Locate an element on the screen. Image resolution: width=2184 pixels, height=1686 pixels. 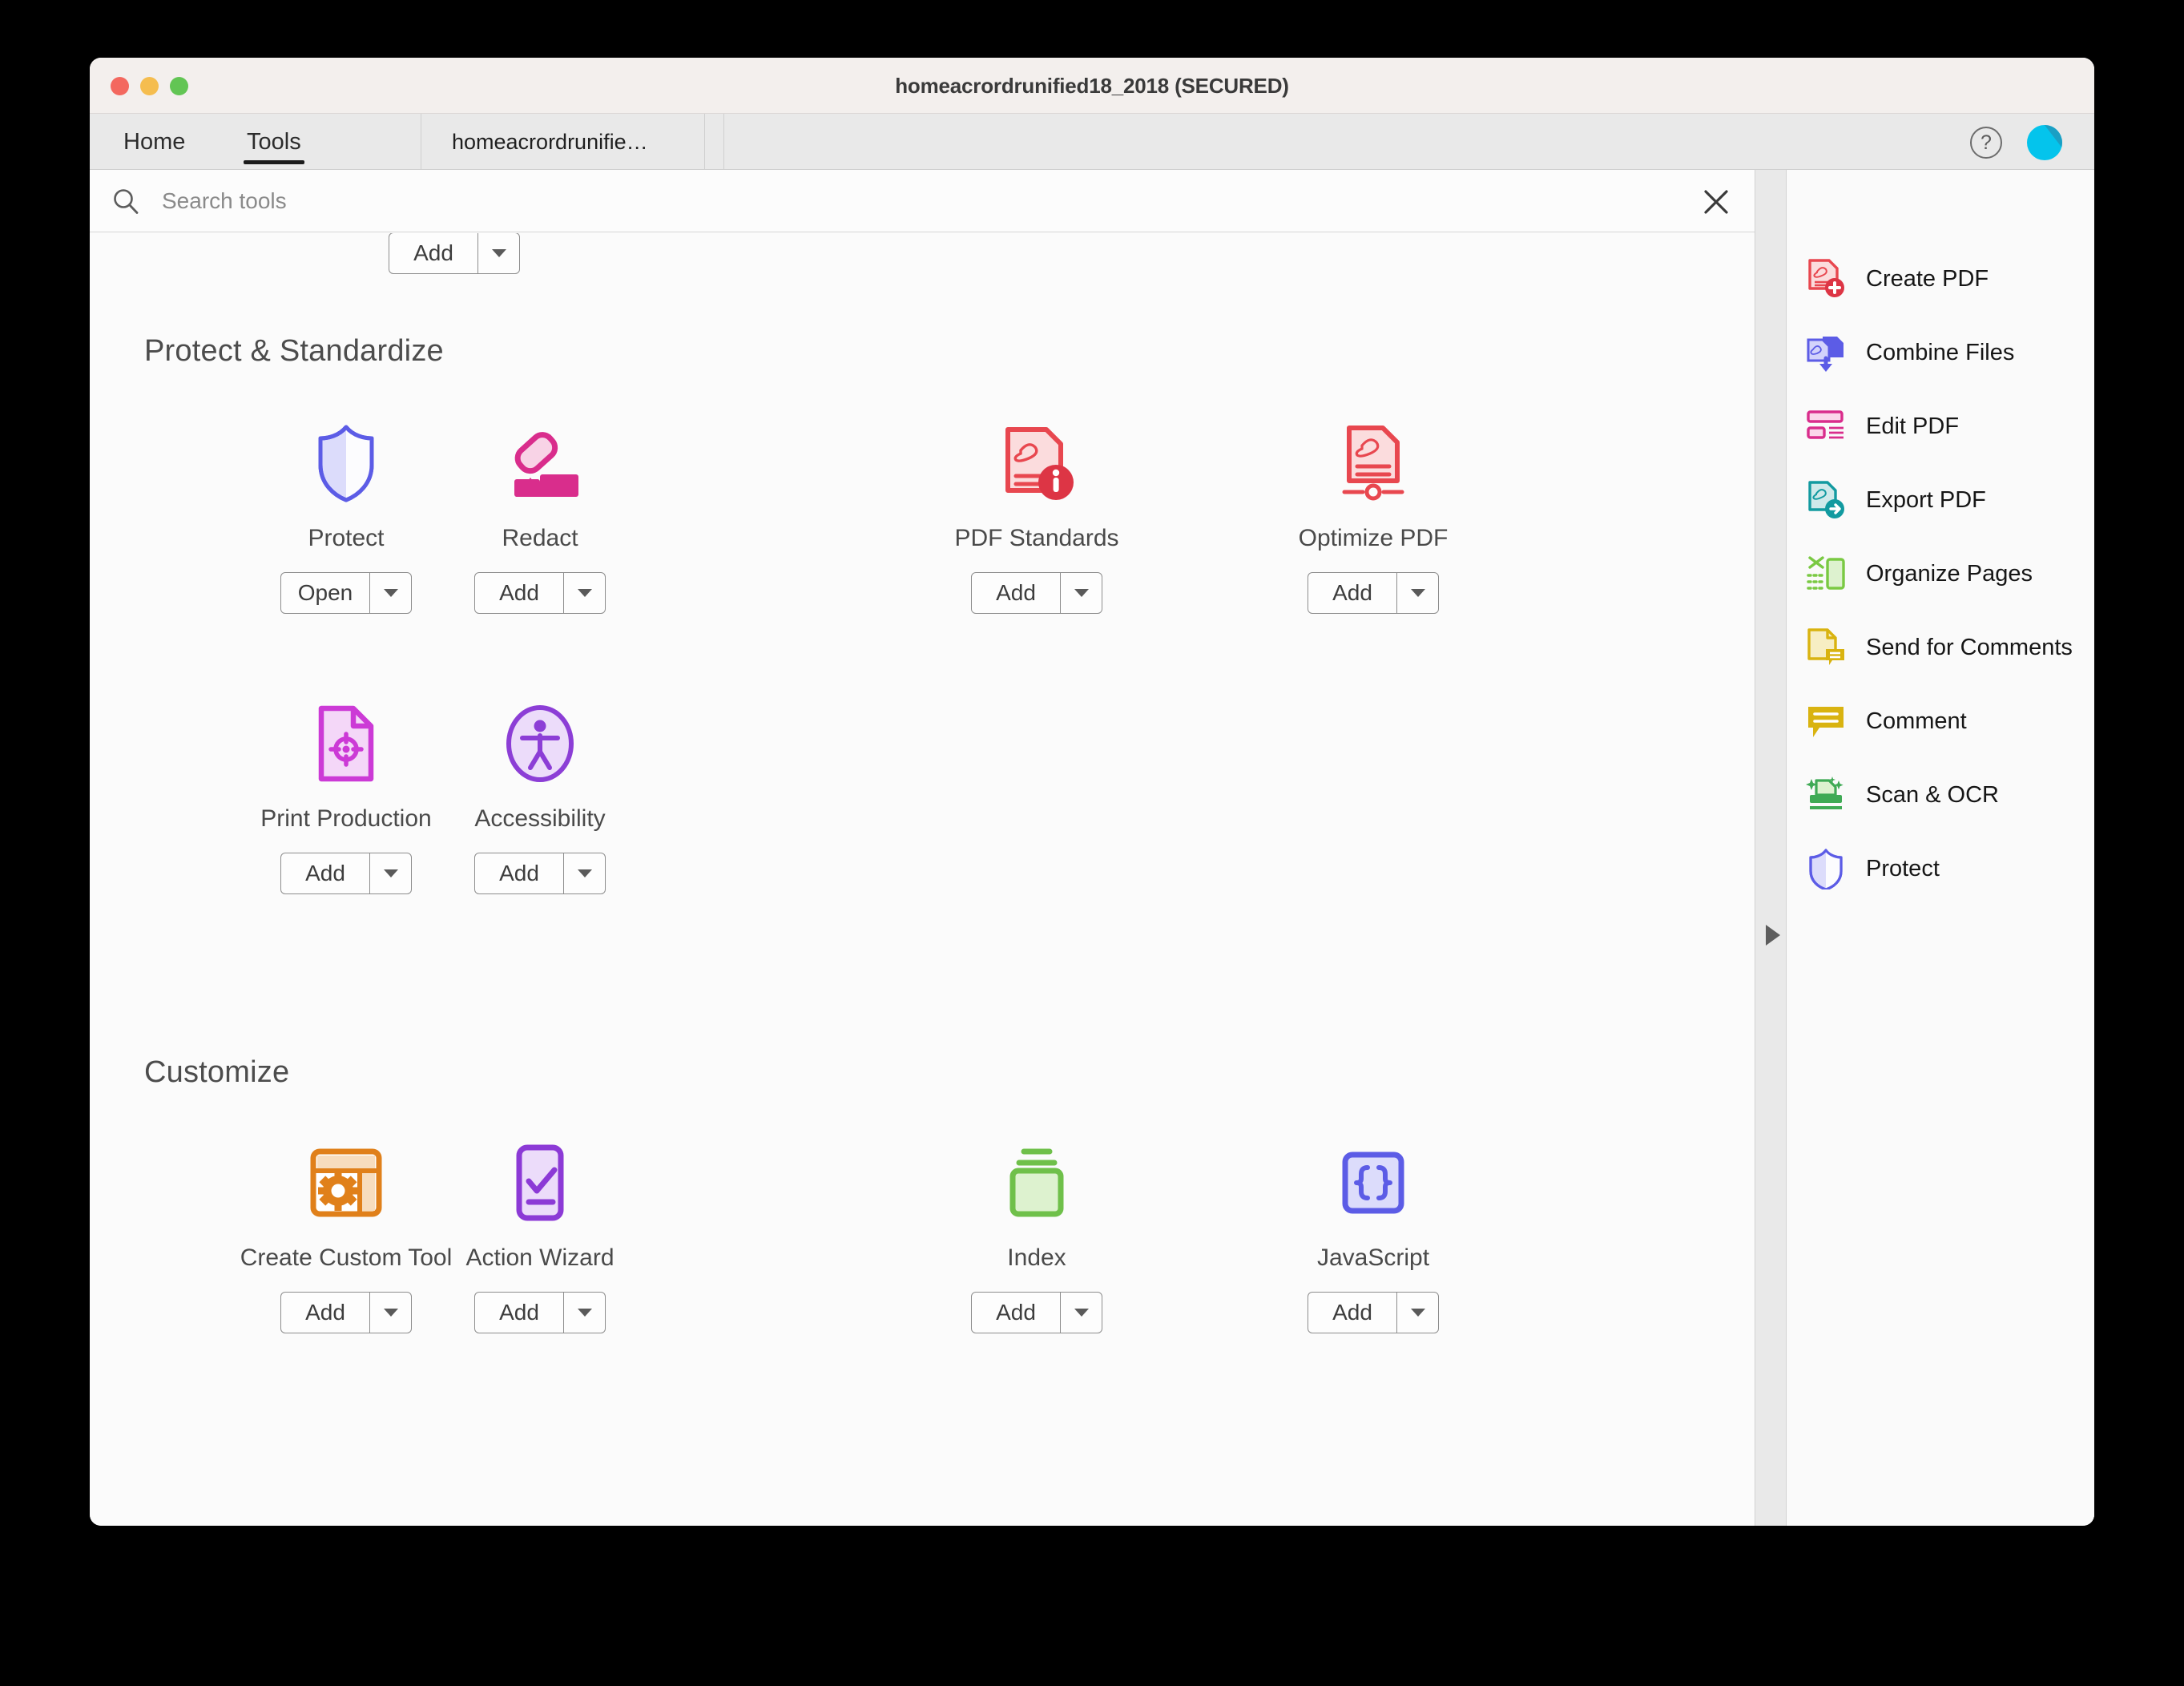
avatar is located at coordinates (2044, 142).